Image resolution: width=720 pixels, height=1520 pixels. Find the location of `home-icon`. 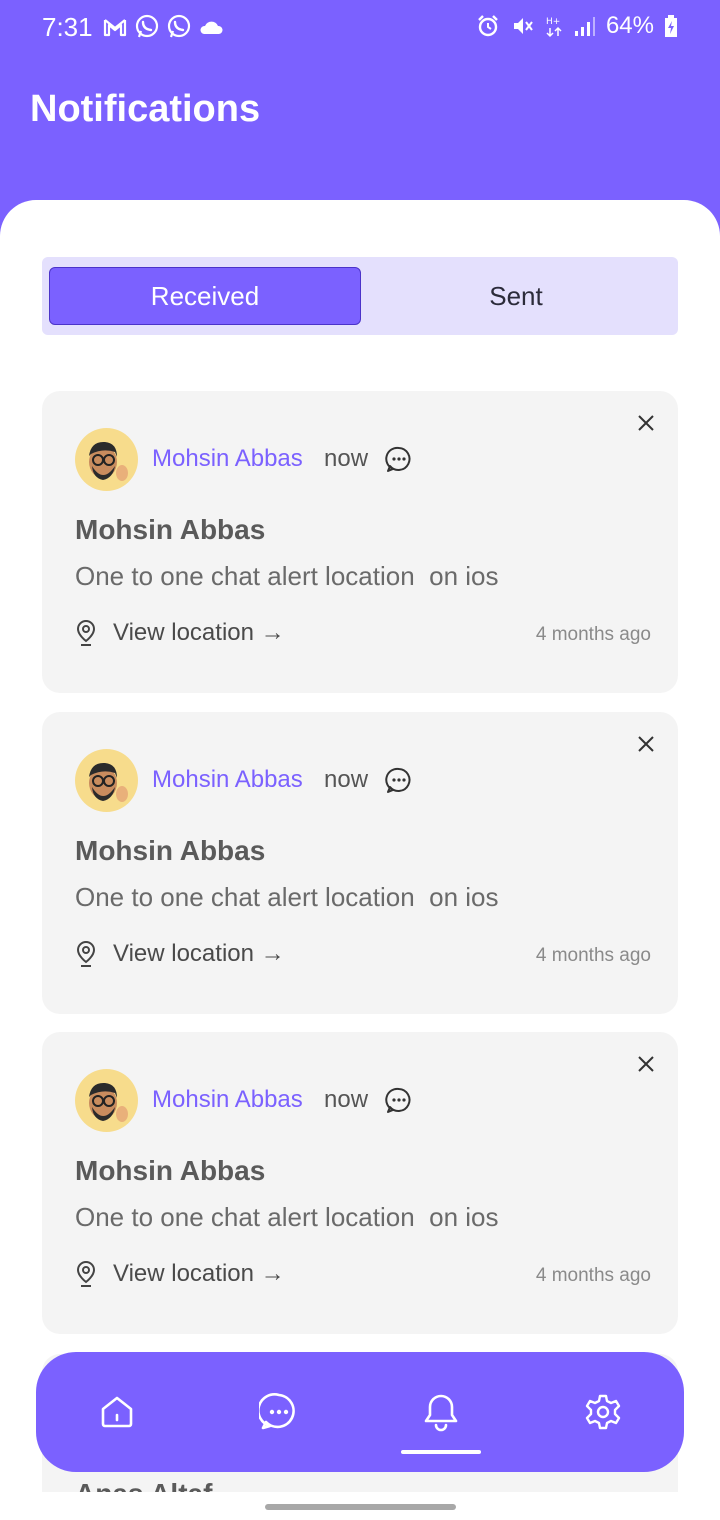

home-icon is located at coordinates (117, 1412).